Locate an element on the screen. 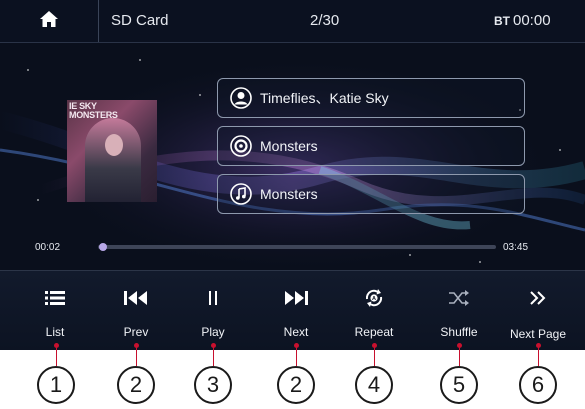  disc-icon is located at coordinates (241, 146).